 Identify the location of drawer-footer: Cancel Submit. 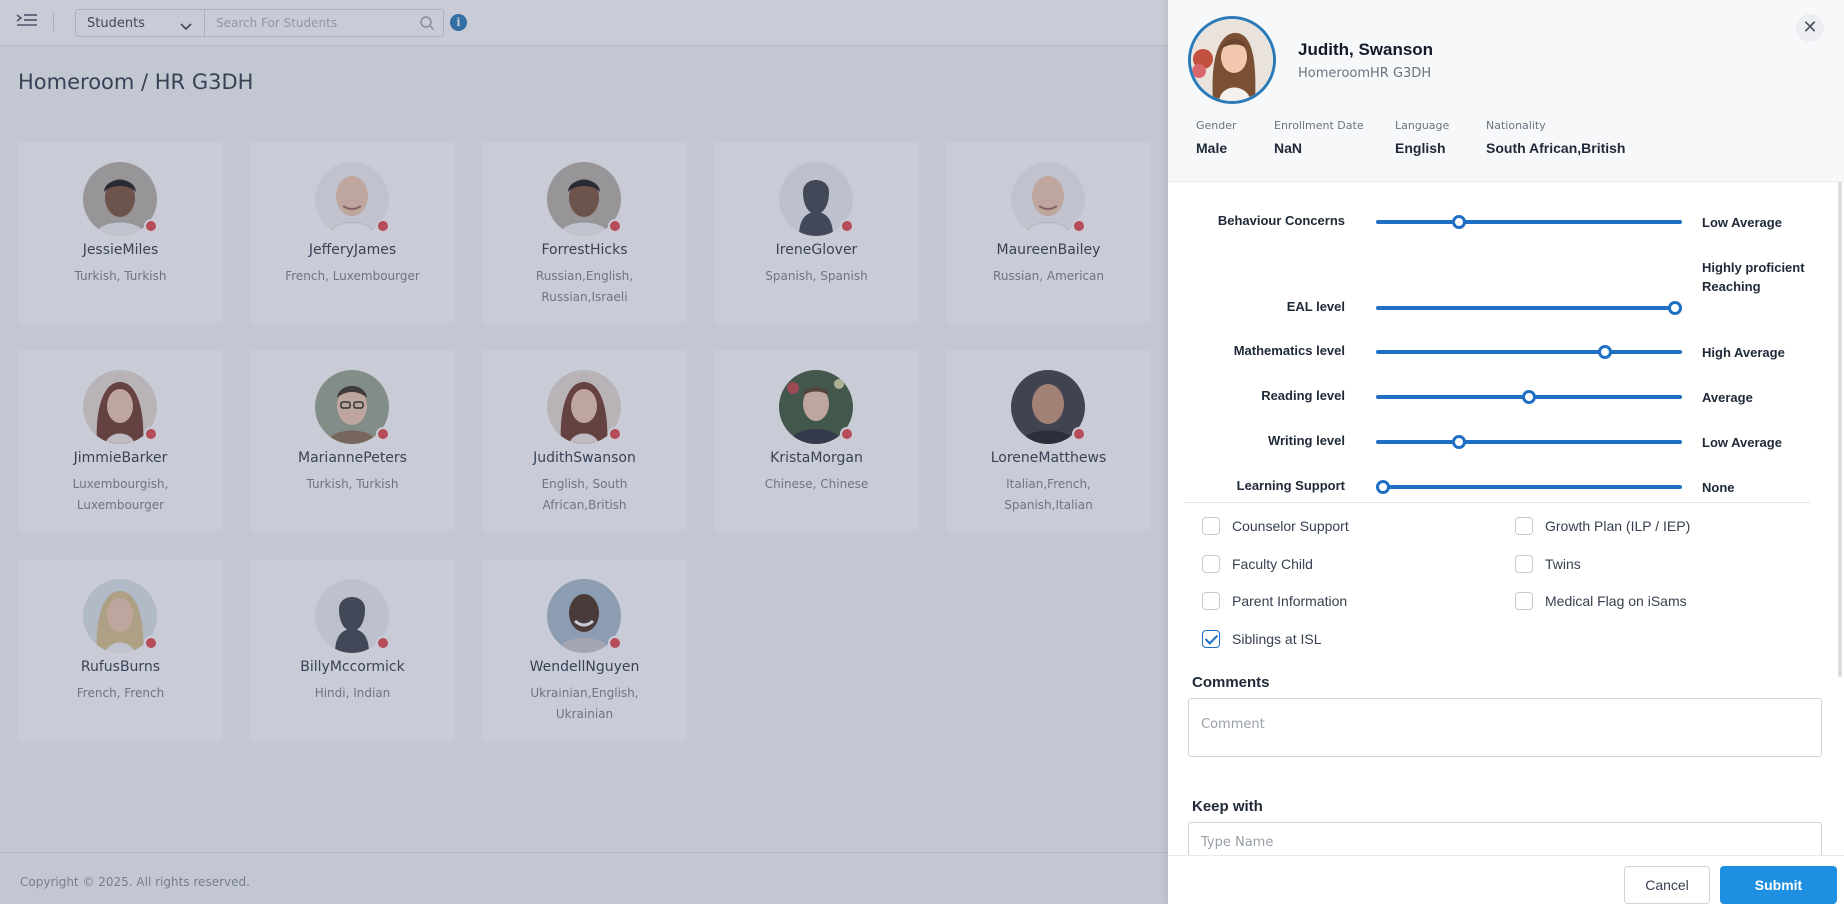
(1506, 879).